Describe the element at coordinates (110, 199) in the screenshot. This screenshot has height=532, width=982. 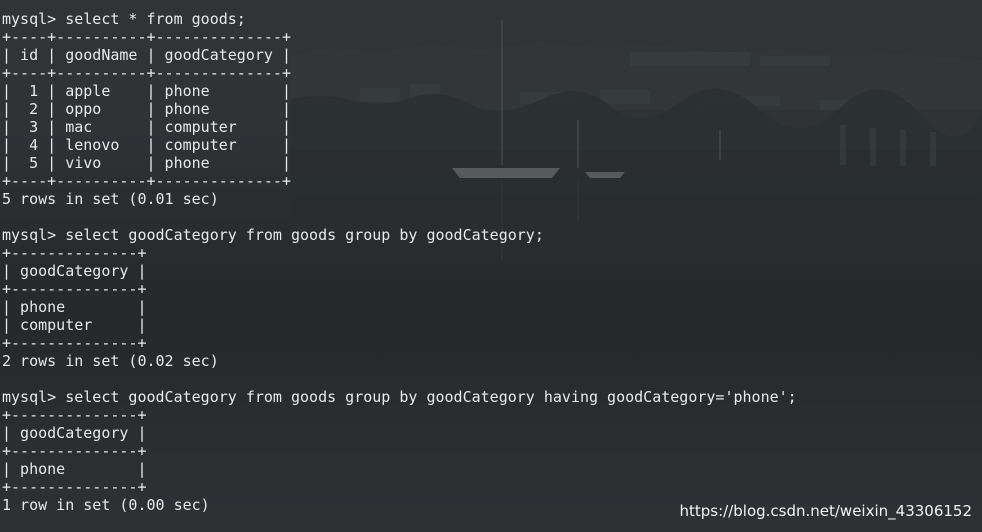
I see `terminal-line: 5 rows in set (0.01 sec)` at that location.